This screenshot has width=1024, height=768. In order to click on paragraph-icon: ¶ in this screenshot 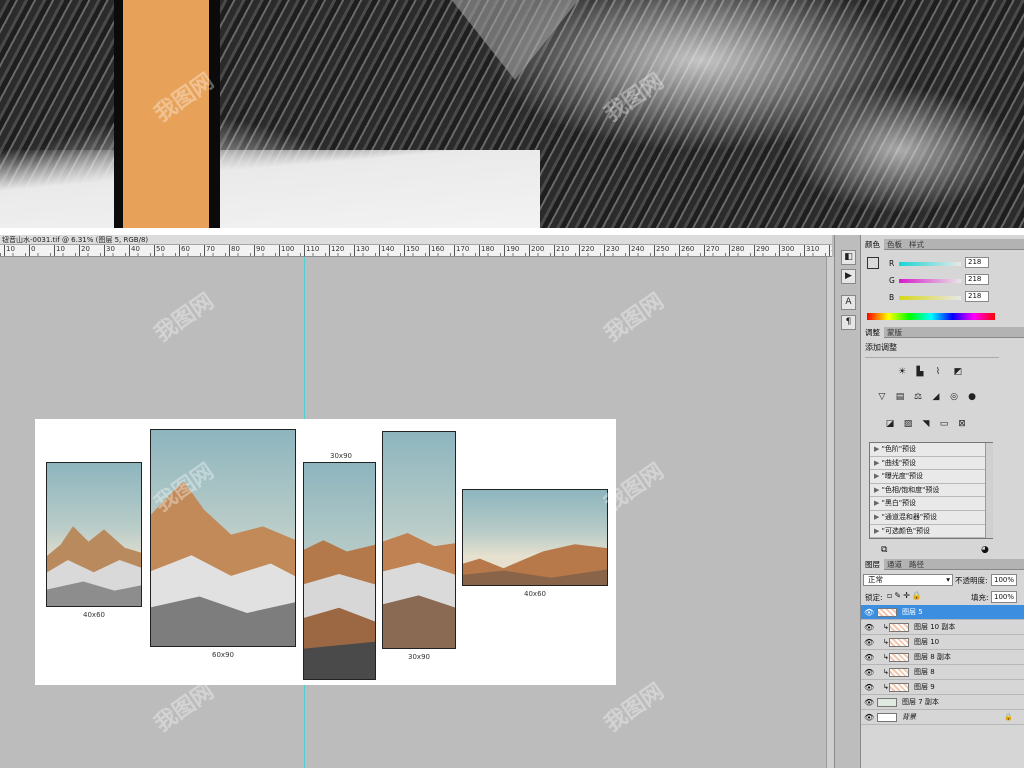, I will do `click(848, 322)`.